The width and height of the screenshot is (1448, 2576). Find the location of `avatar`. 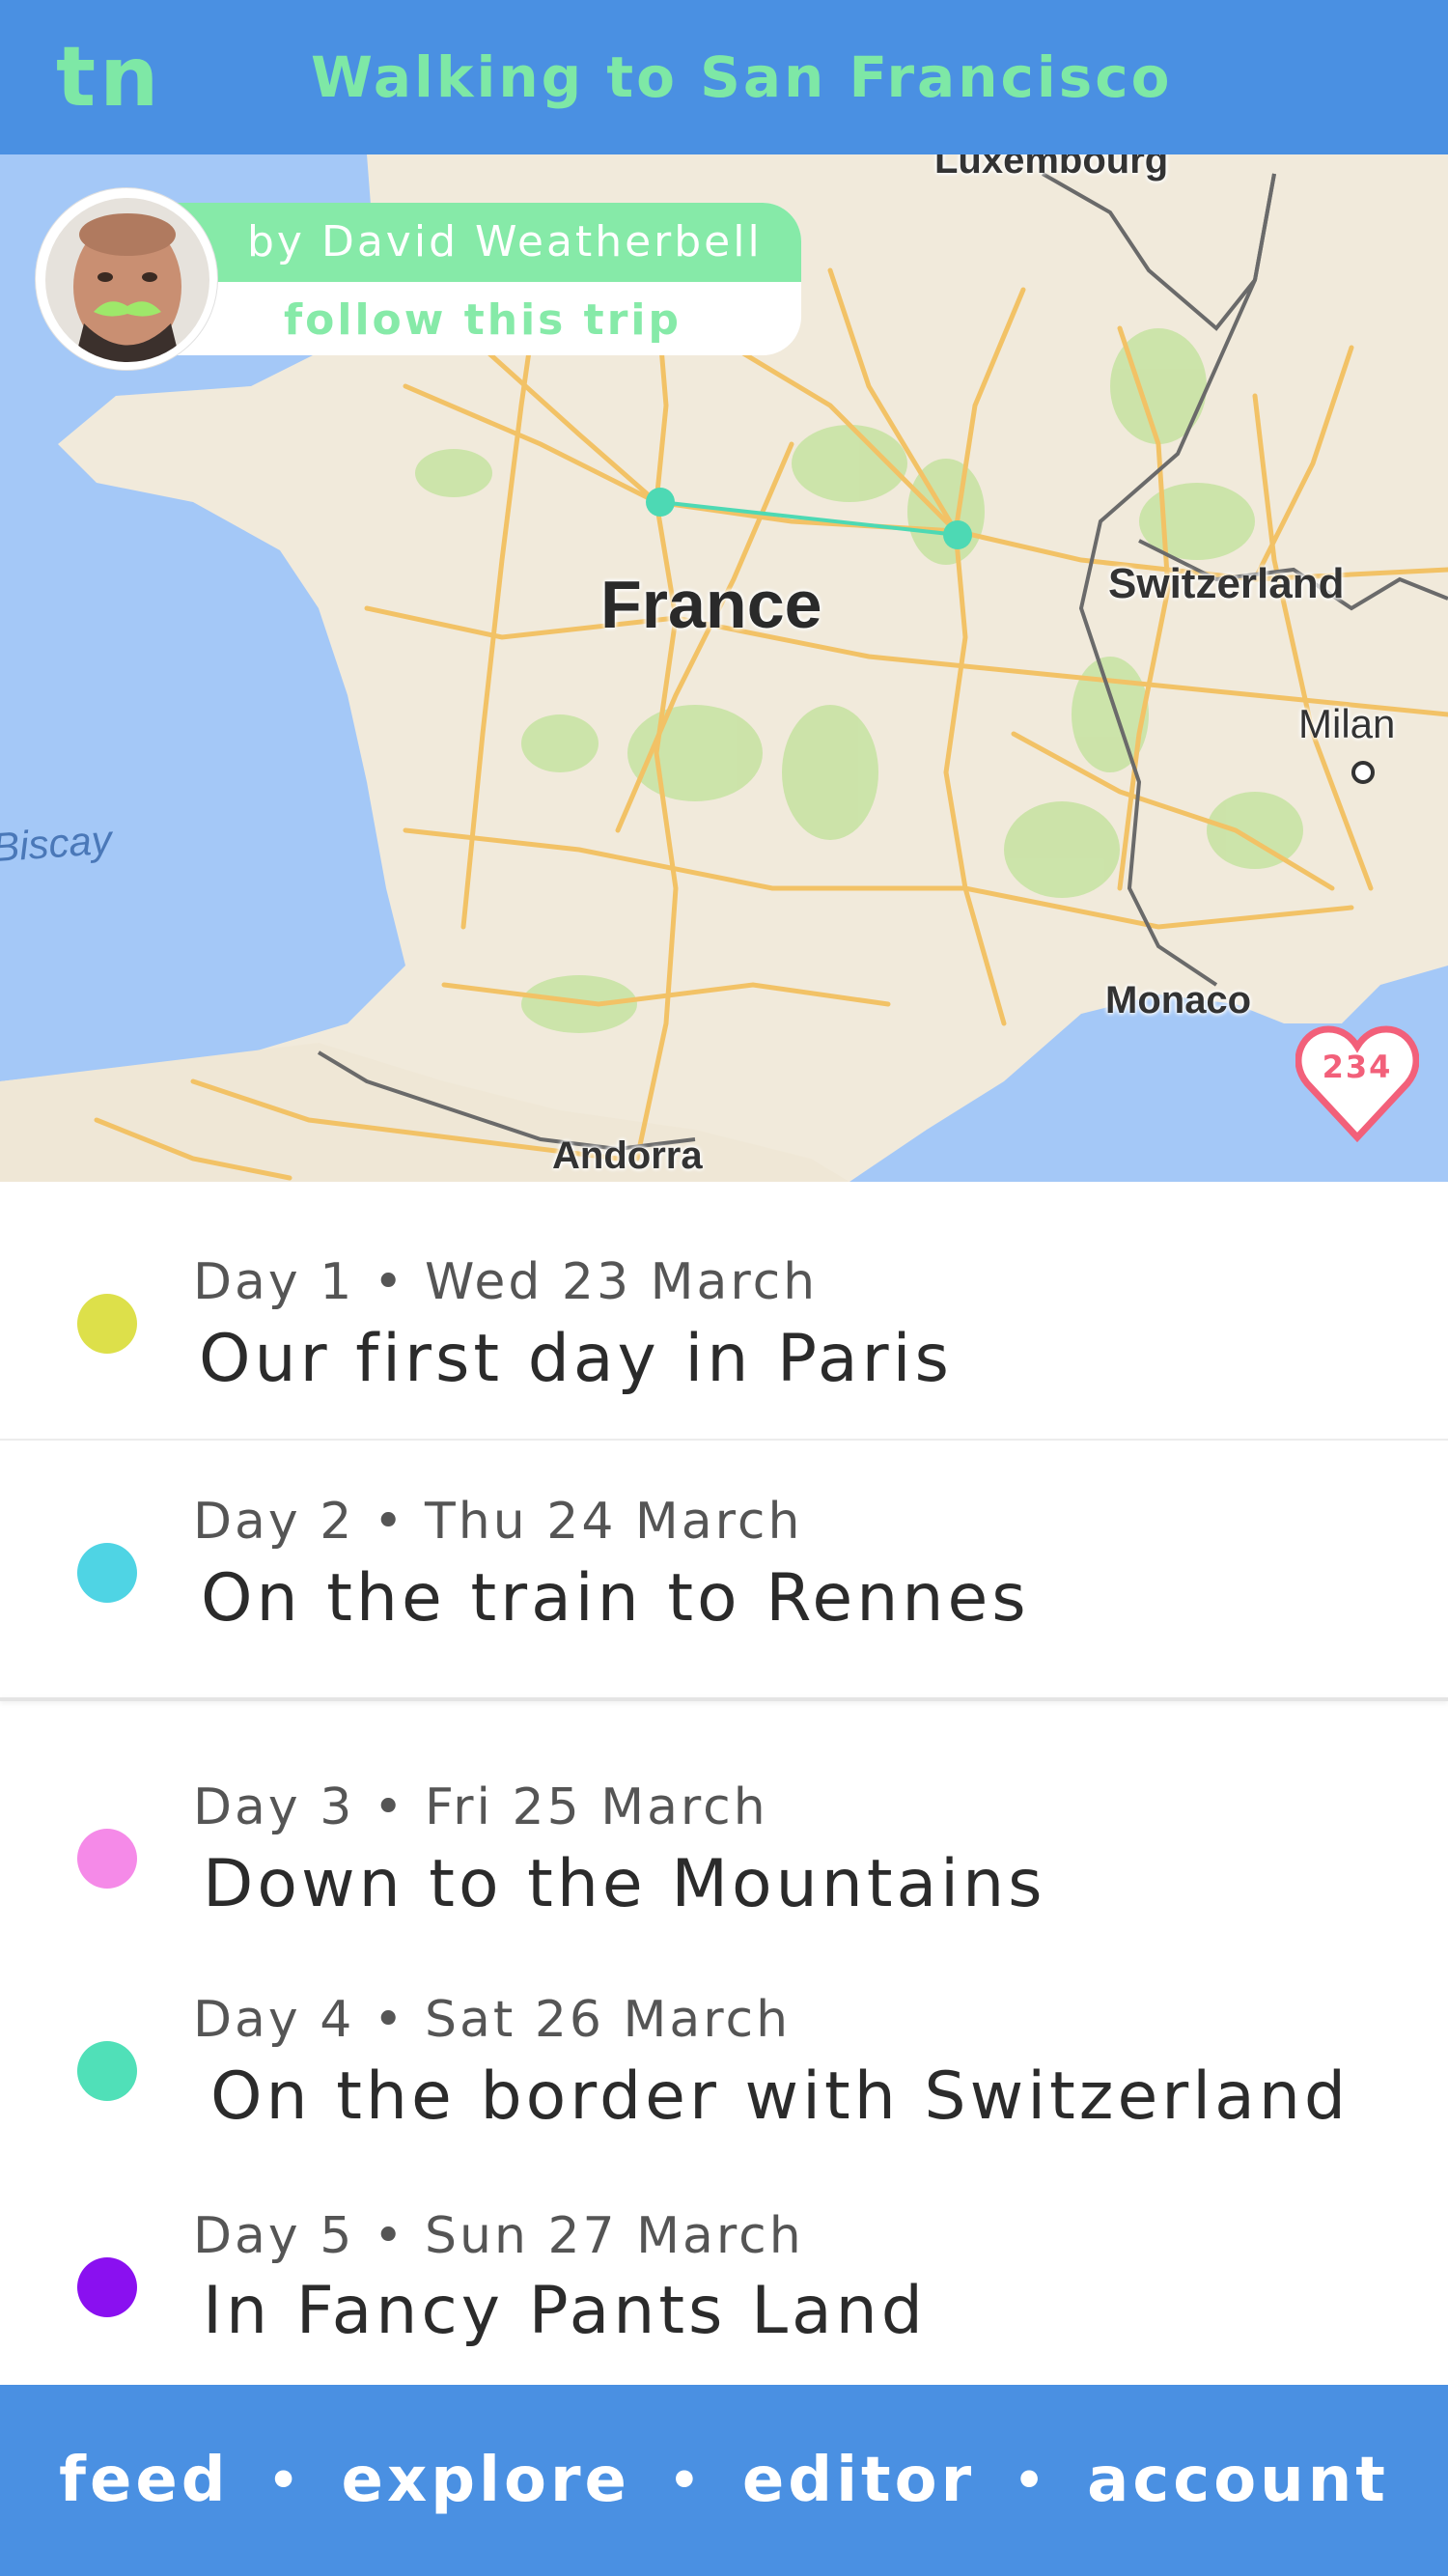

avatar is located at coordinates (127, 279).